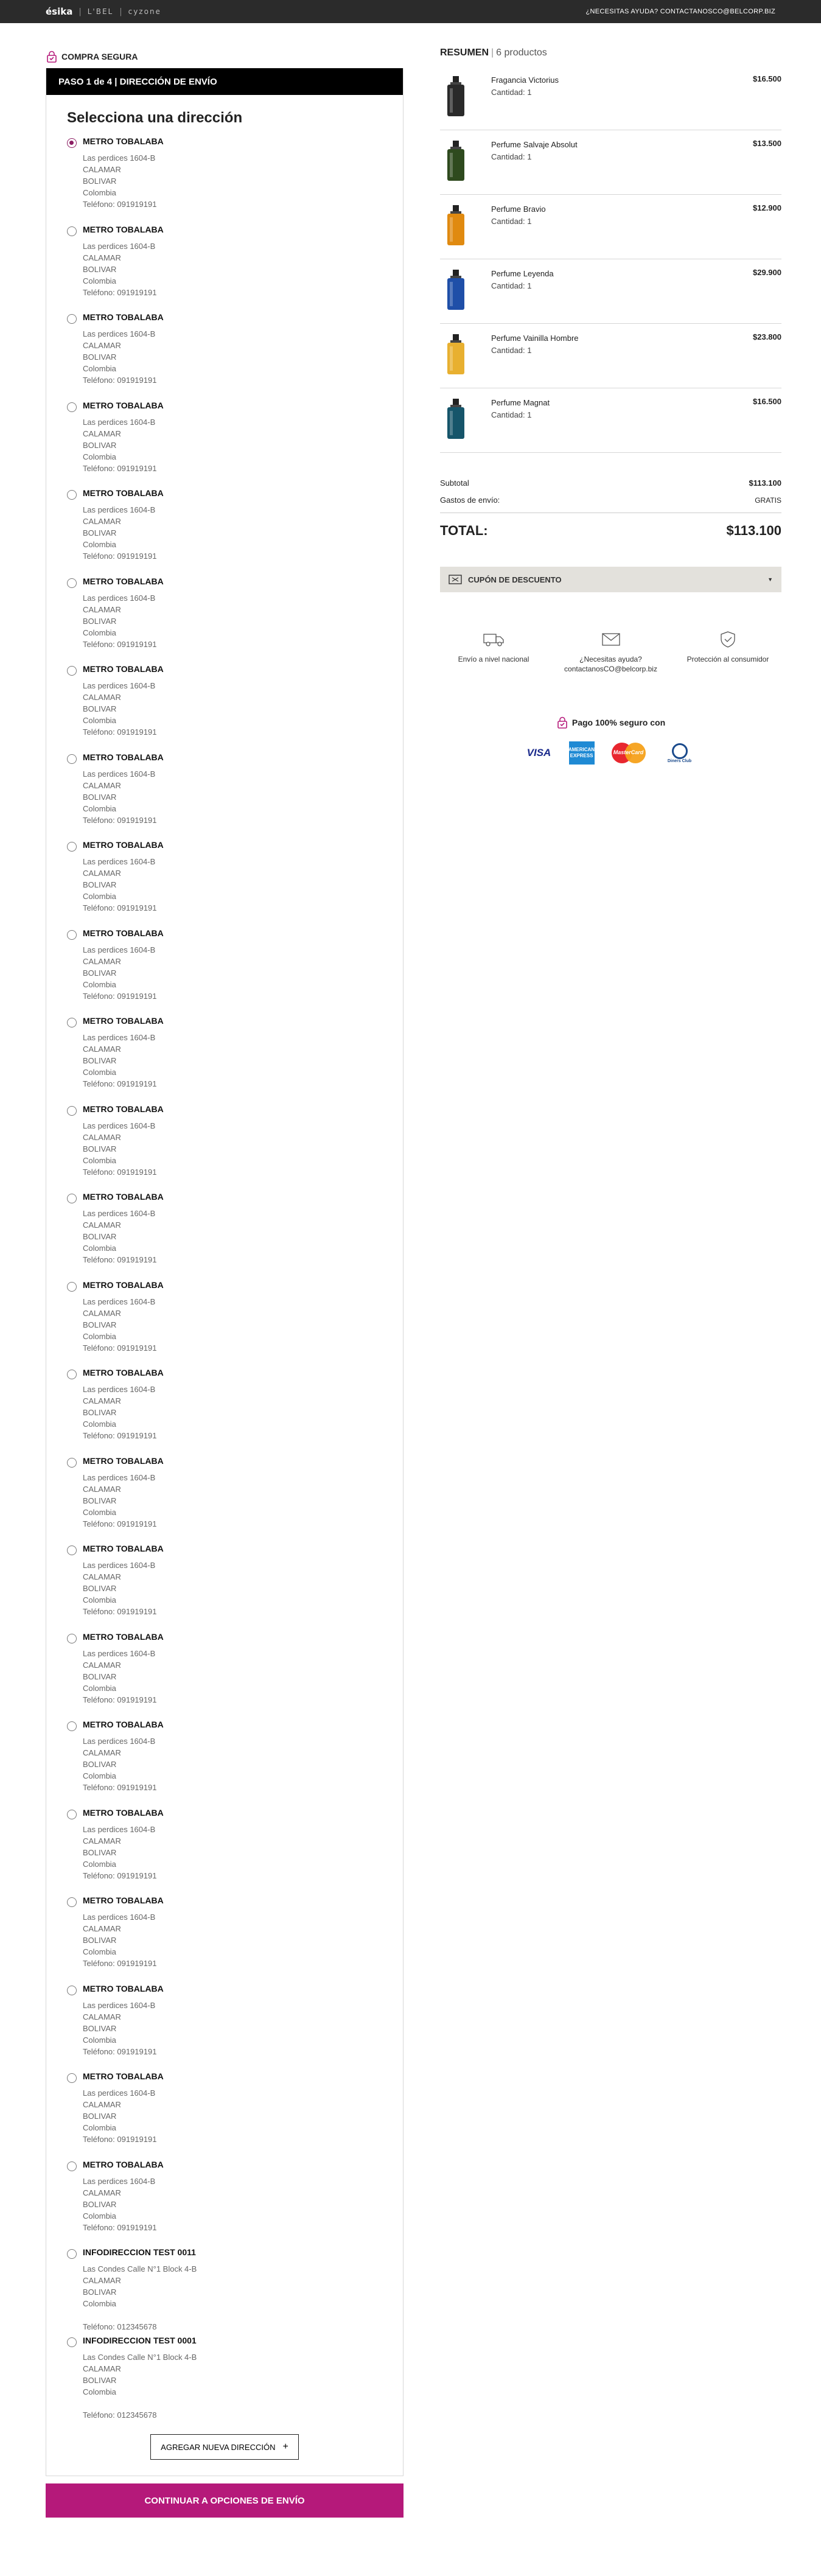  I want to click on product-quantity: Cantidad: 1, so click(511, 414).